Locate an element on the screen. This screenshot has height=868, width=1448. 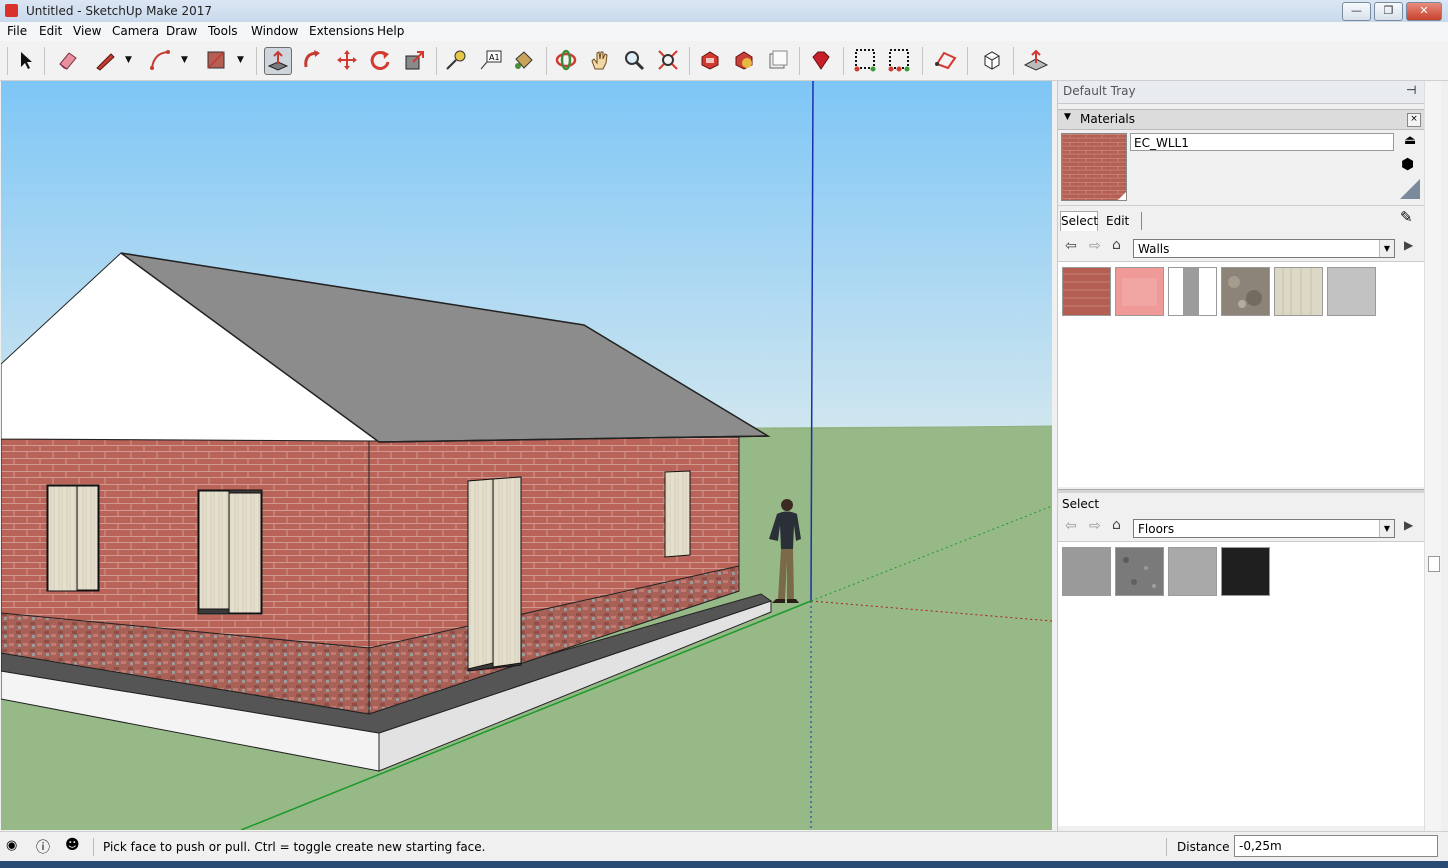
geo-location-icon: ◉ is located at coordinates (11, 845).